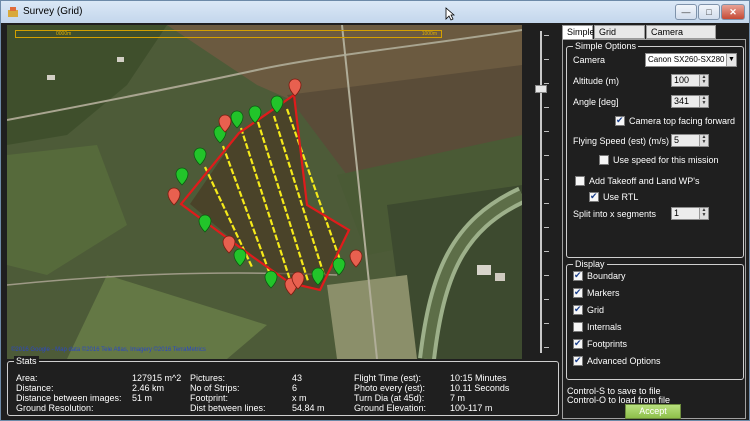 Image resolution: width=750 pixels, height=421 pixels. I want to click on altitude-stepper: 100 ▲ ▼, so click(690, 80).